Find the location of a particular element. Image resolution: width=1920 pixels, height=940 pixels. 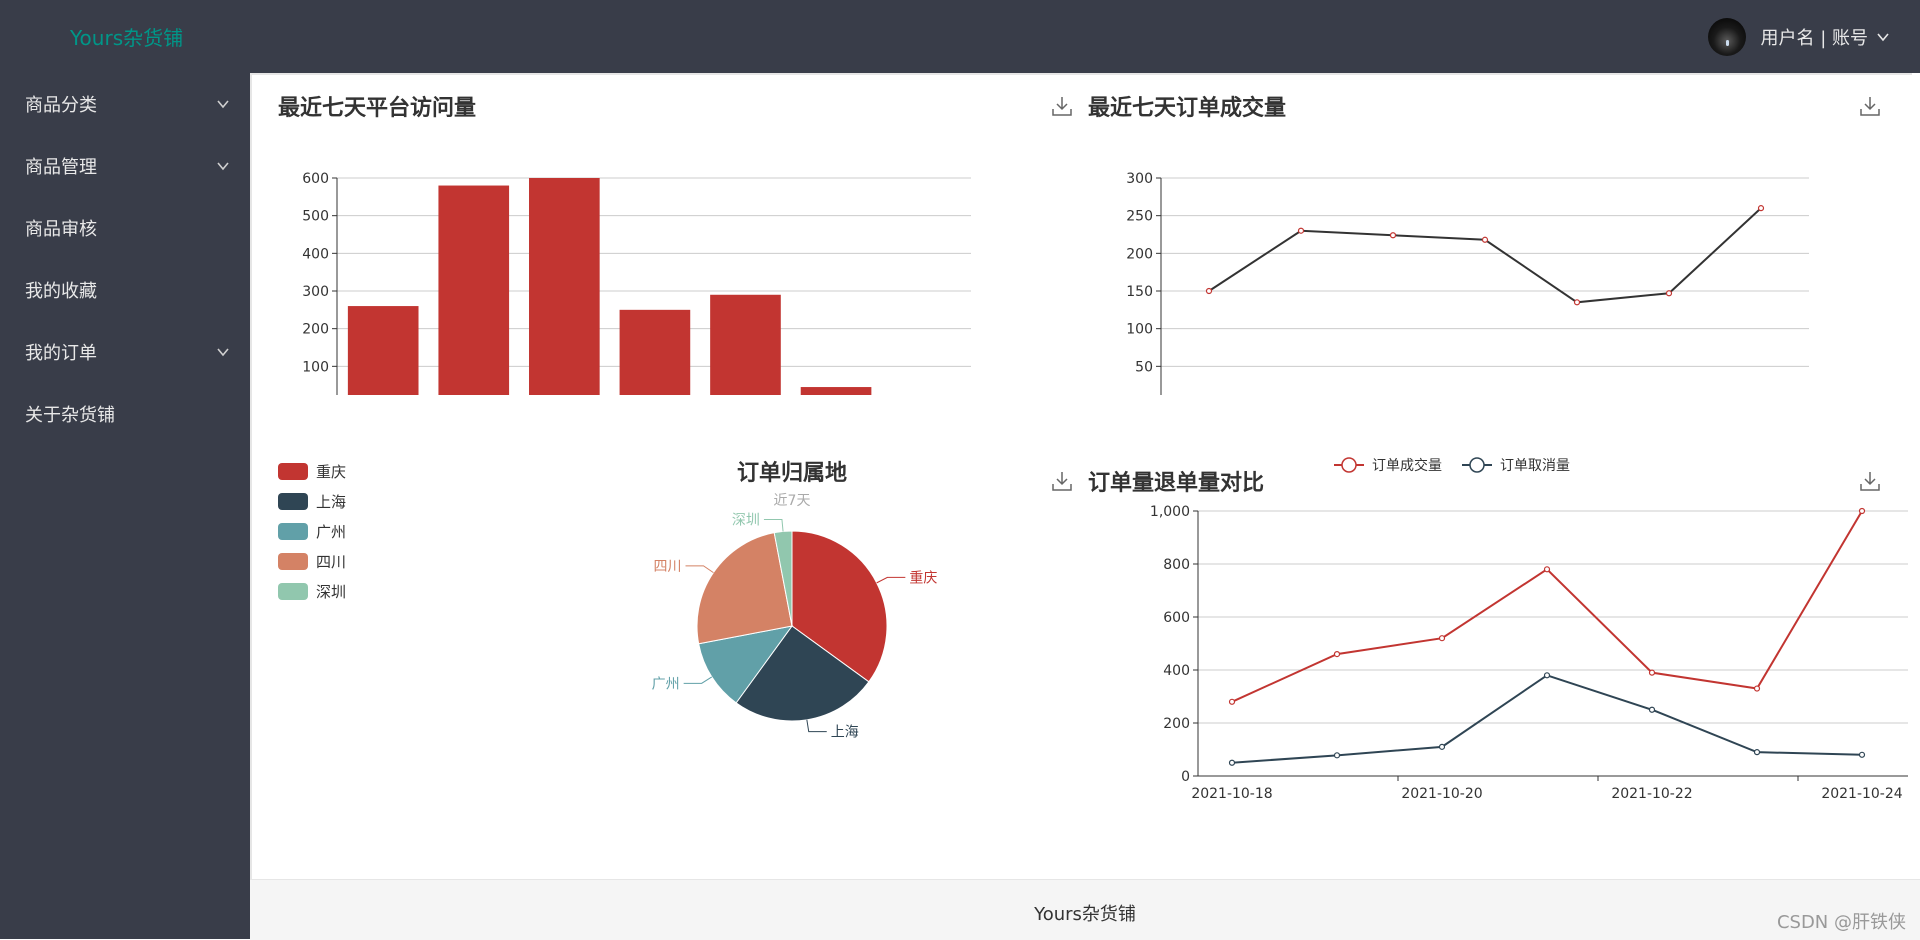

pie-label: 广州 is located at coordinates (666, 684).